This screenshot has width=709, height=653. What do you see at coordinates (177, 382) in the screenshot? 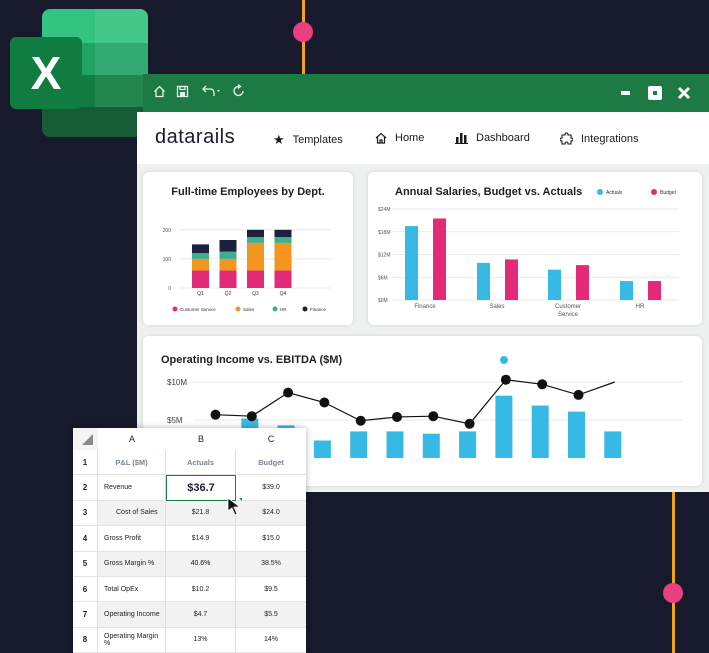
I see `y-tick-label: $10M` at bounding box center [177, 382].